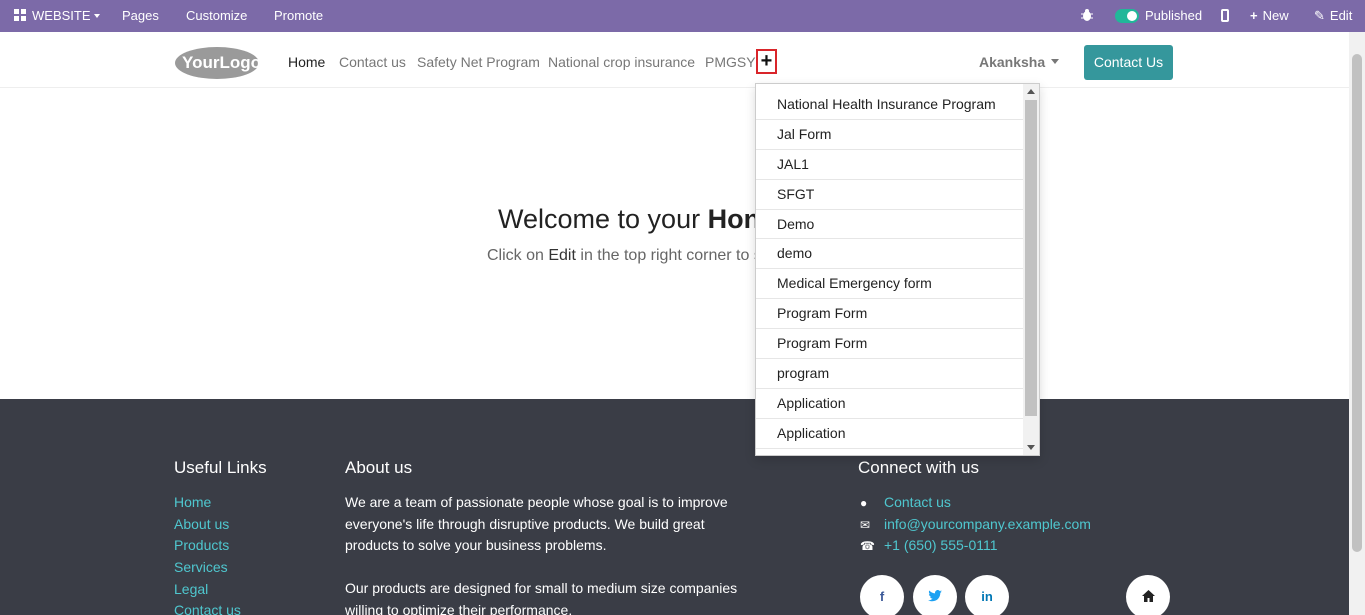  What do you see at coordinates (1031, 258) in the screenshot?
I see `dropdown-scrollbar-thumb` at bounding box center [1031, 258].